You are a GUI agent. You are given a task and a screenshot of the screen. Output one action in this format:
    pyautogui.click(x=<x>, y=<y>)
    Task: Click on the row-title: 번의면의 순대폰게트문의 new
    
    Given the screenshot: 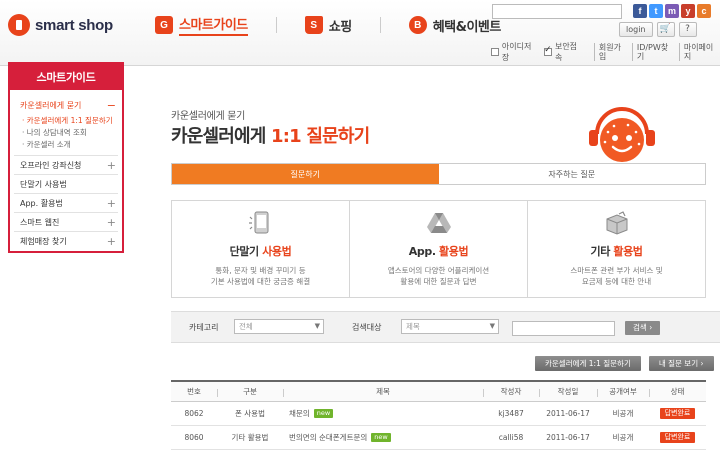 What is the action you would take?
    pyautogui.click(x=383, y=437)
    